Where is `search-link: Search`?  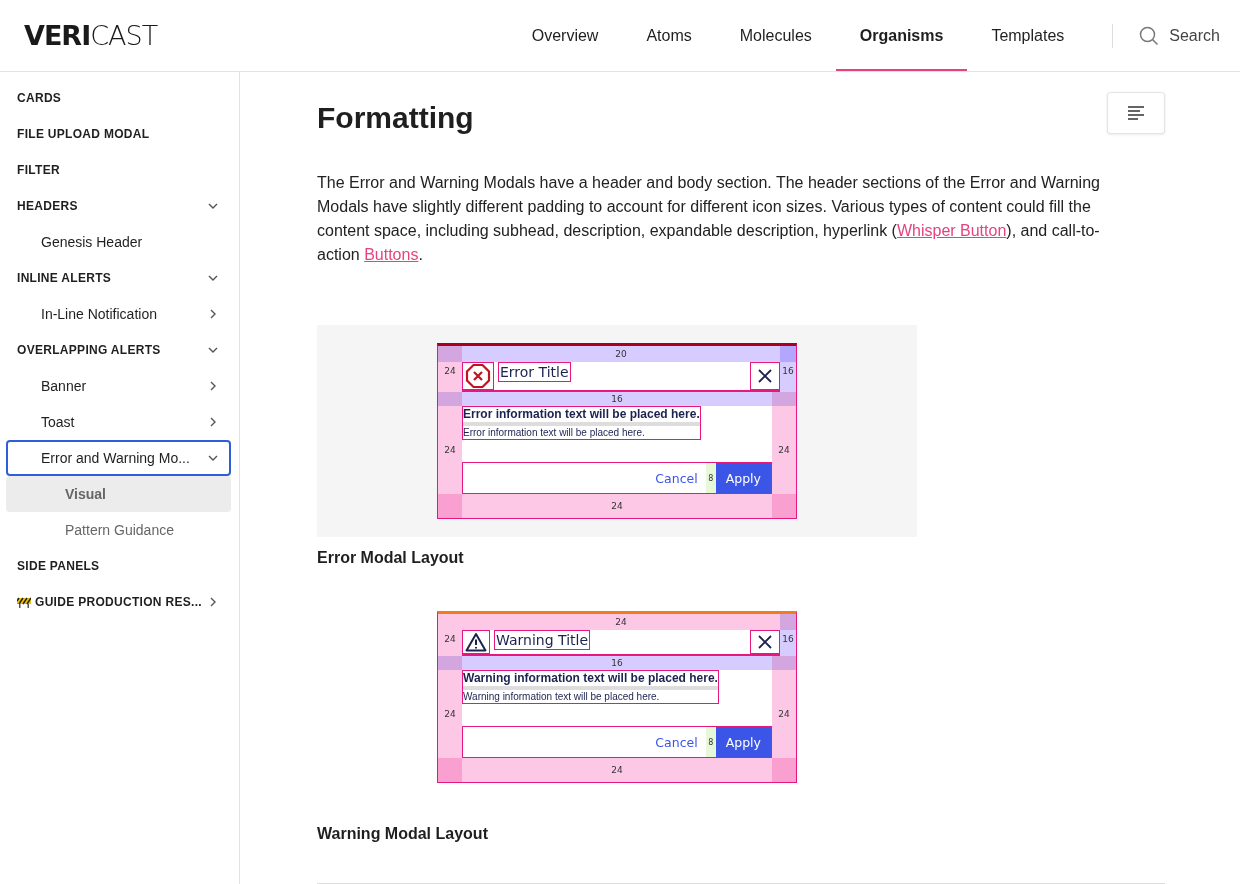 search-link: Search is located at coordinates (1194, 35).